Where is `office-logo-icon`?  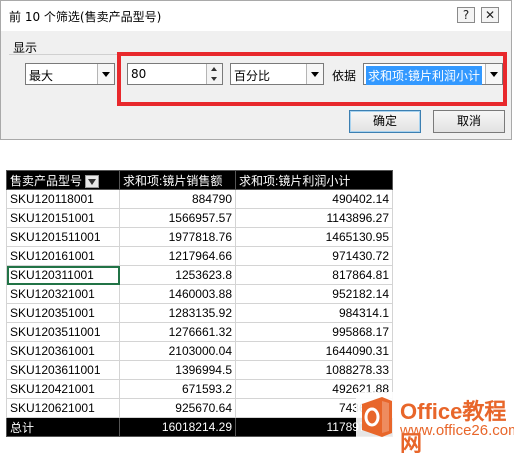
office-logo-icon is located at coordinates (377, 417).